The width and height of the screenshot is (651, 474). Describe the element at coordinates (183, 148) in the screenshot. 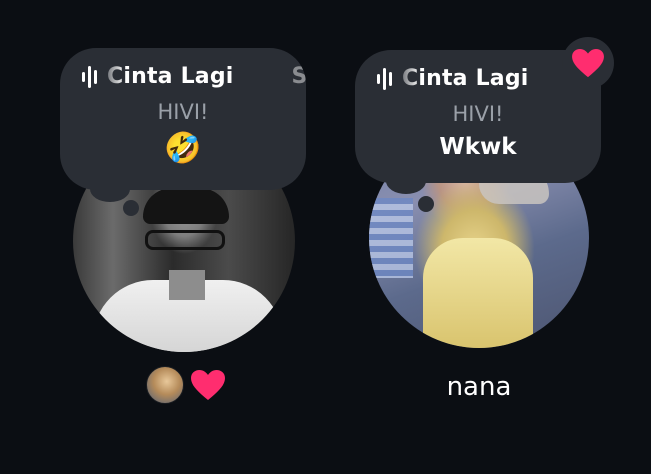

I see `note-text: 🤣` at that location.